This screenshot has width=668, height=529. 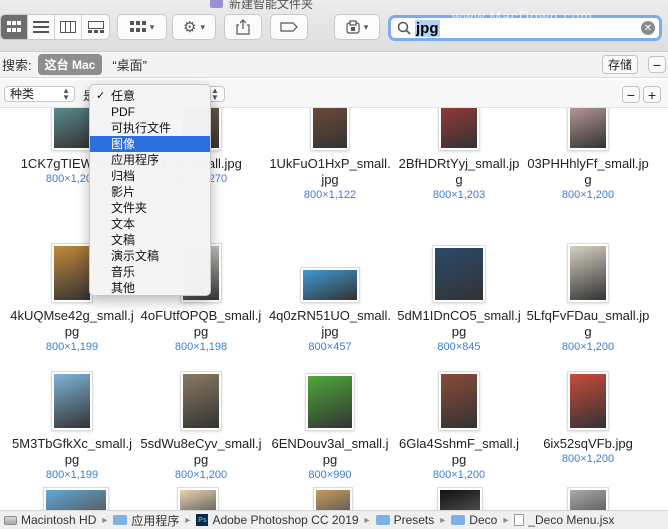 What do you see at coordinates (150, 96) in the screenshot?
I see `menu-item: ✓ 任意` at bounding box center [150, 96].